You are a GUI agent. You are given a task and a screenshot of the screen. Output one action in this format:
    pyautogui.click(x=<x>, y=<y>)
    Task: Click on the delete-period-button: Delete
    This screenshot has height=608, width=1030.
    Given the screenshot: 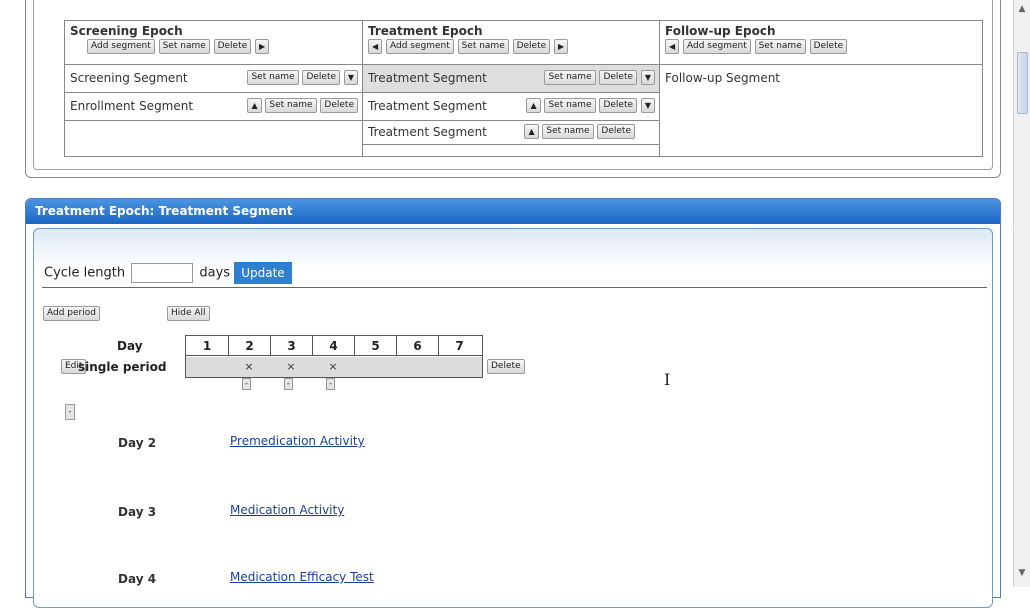 What is the action you would take?
    pyautogui.click(x=506, y=366)
    